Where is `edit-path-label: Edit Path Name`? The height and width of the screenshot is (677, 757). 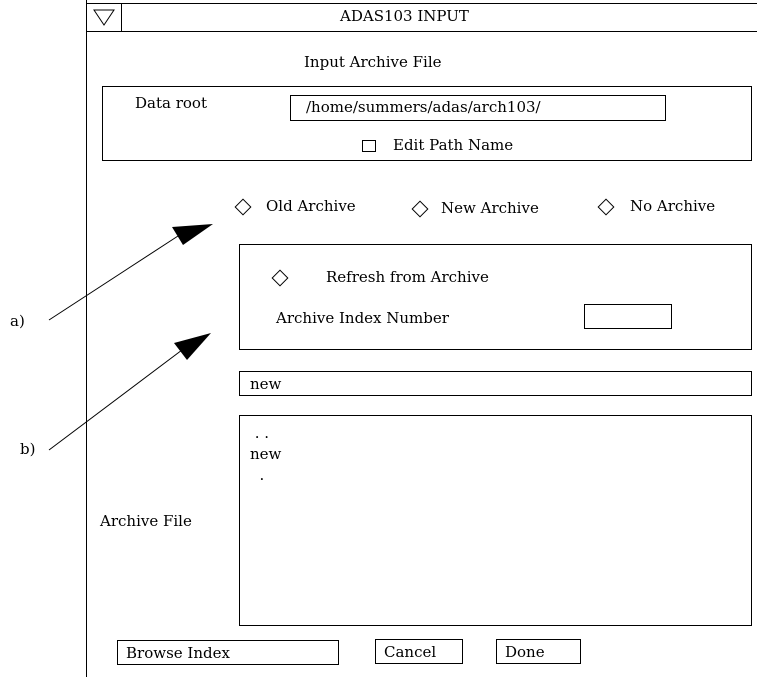
edit-path-label: Edit Path Name is located at coordinates (453, 145).